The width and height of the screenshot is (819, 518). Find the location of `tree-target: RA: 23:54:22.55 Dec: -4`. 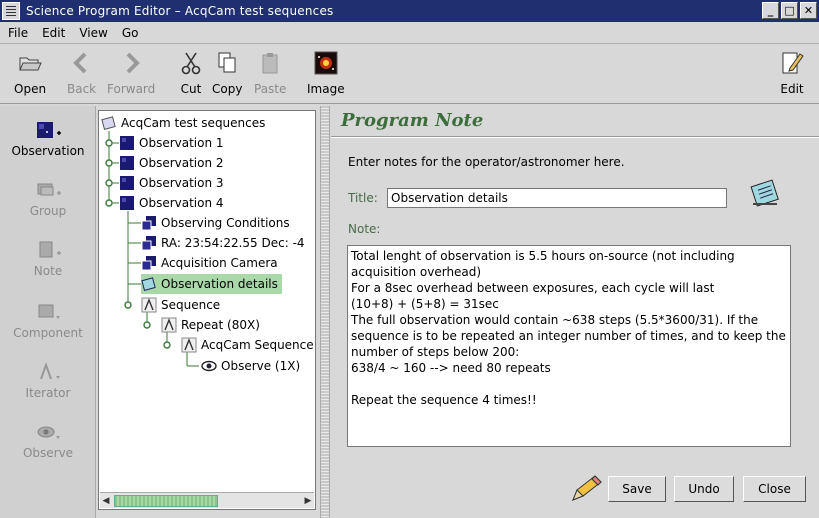

tree-target: RA: 23:54:22.55 Dec: -4 is located at coordinates (223, 243).